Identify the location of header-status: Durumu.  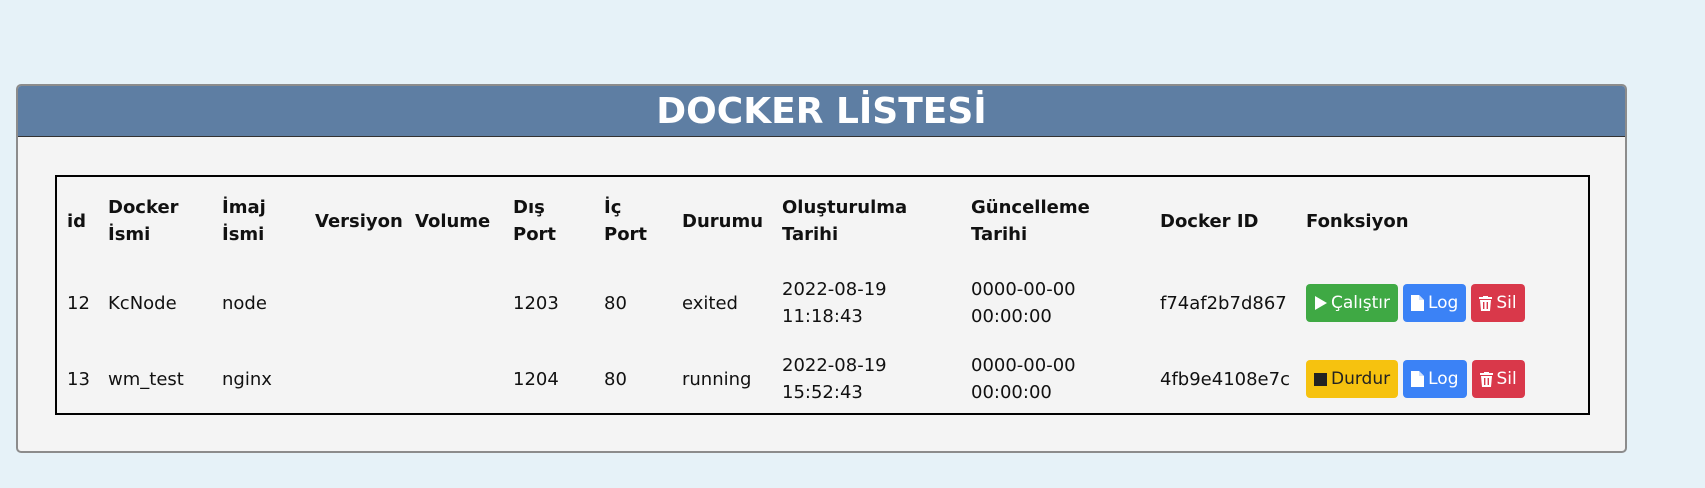
(723, 221).